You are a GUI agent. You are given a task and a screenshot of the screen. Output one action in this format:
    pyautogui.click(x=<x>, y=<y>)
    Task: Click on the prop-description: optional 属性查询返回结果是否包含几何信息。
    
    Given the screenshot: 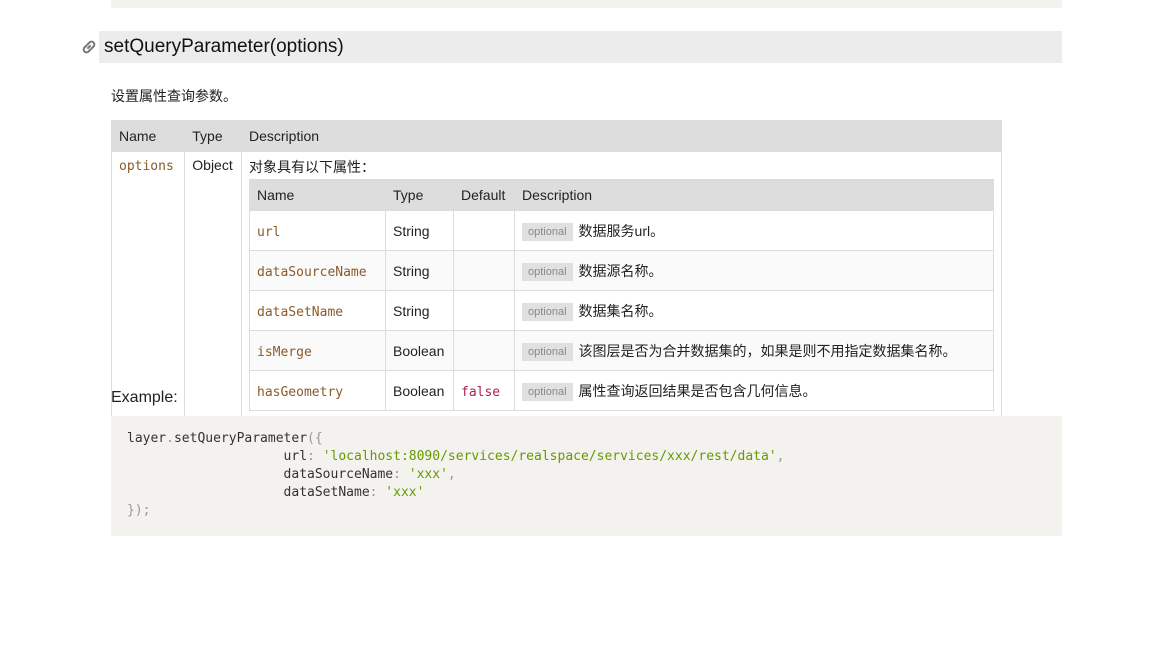 What is the action you would take?
    pyautogui.click(x=754, y=390)
    